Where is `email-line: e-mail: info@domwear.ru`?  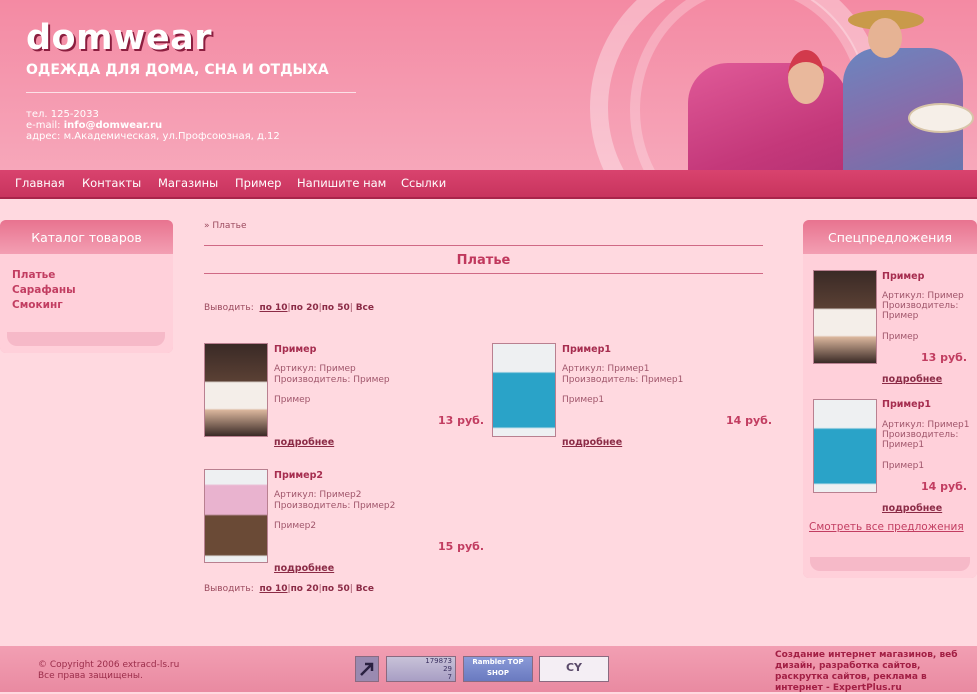
email-line: e-mail: info@domwear.ru is located at coordinates (94, 125).